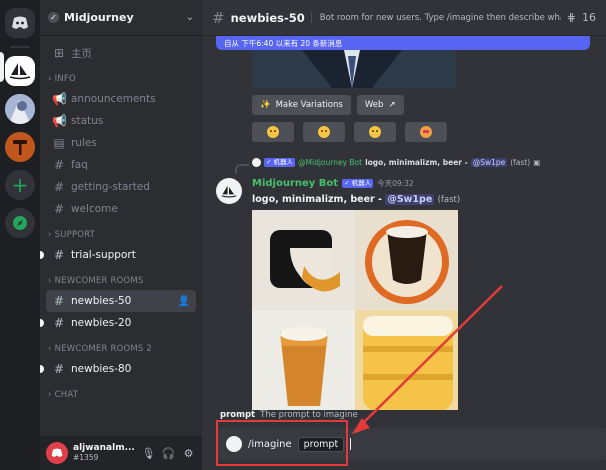  I want to click on server-hammer, so click(20, 147).